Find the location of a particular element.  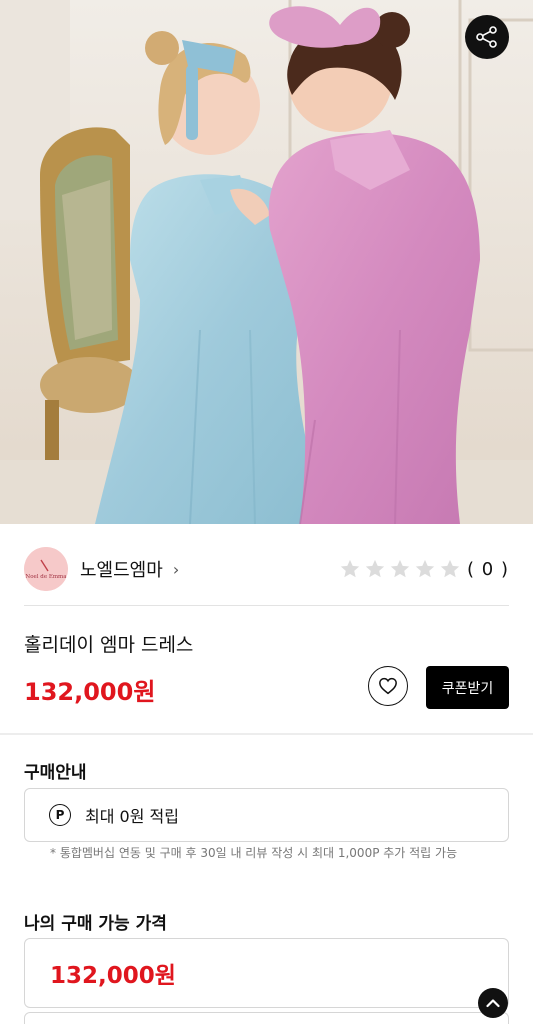

review-count: ( 0 ) is located at coordinates (488, 569).